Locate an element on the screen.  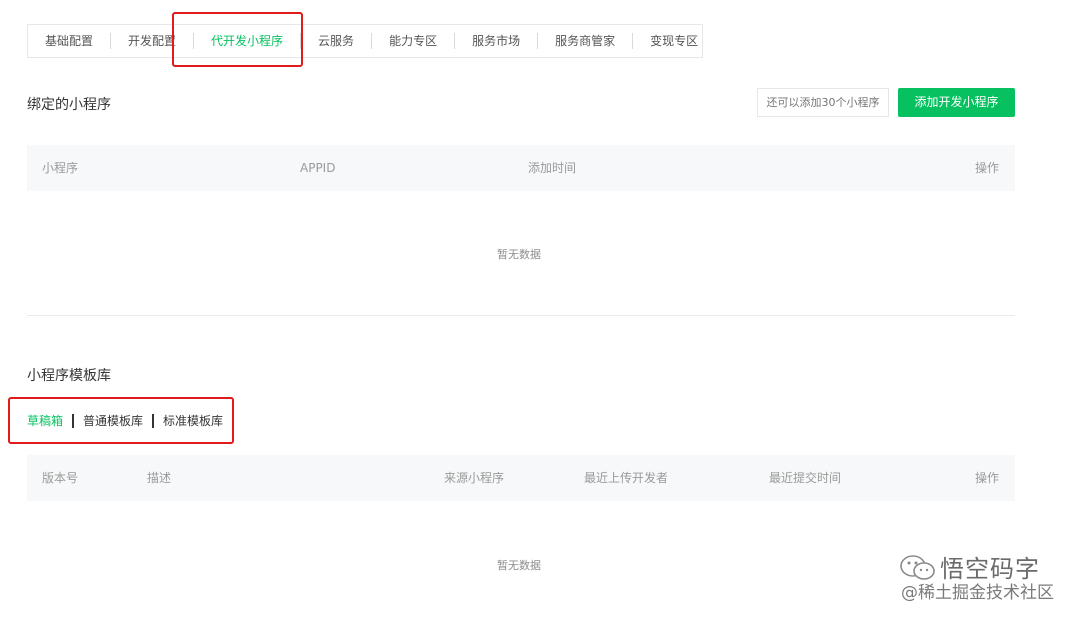
section-divider is located at coordinates (521, 315).